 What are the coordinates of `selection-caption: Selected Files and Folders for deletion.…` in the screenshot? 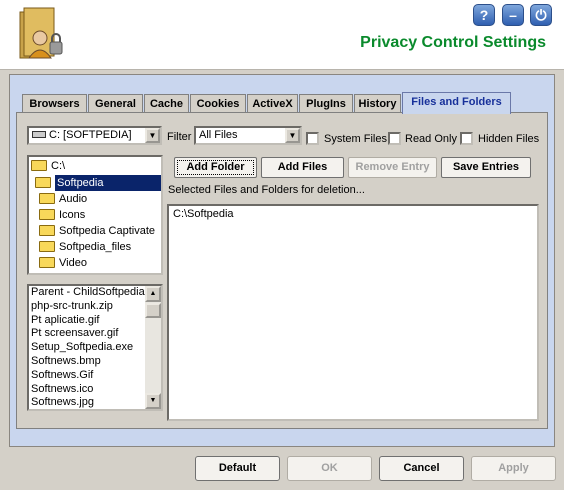 It's located at (266, 190).